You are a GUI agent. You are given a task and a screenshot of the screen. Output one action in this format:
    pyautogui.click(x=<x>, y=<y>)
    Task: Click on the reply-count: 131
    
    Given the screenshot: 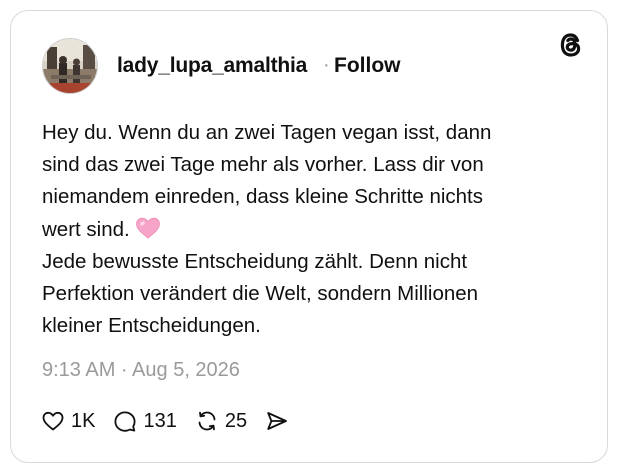 What is the action you would take?
    pyautogui.click(x=160, y=420)
    